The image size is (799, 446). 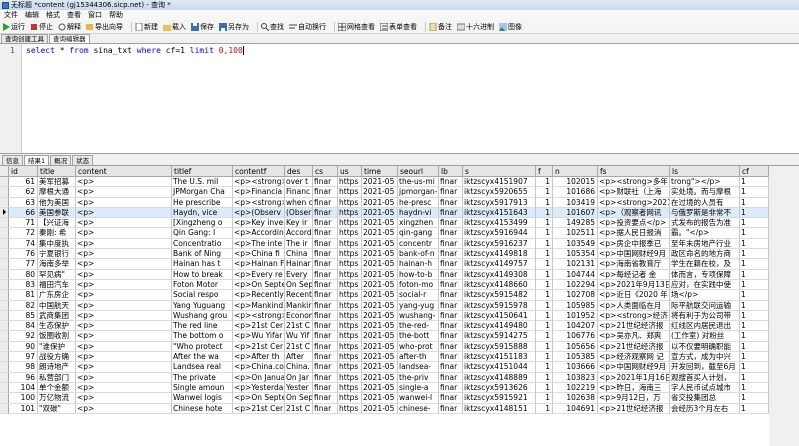 What do you see at coordinates (23, 388) in the screenshot?
I see `cell-id: 104` at bounding box center [23, 388].